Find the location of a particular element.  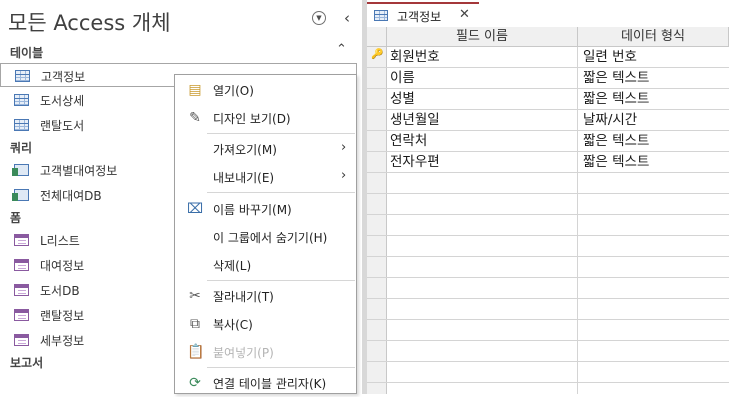

menu-item-hide-in-group: 이 그룹에서 숨기기(H) is located at coordinates (265, 237).